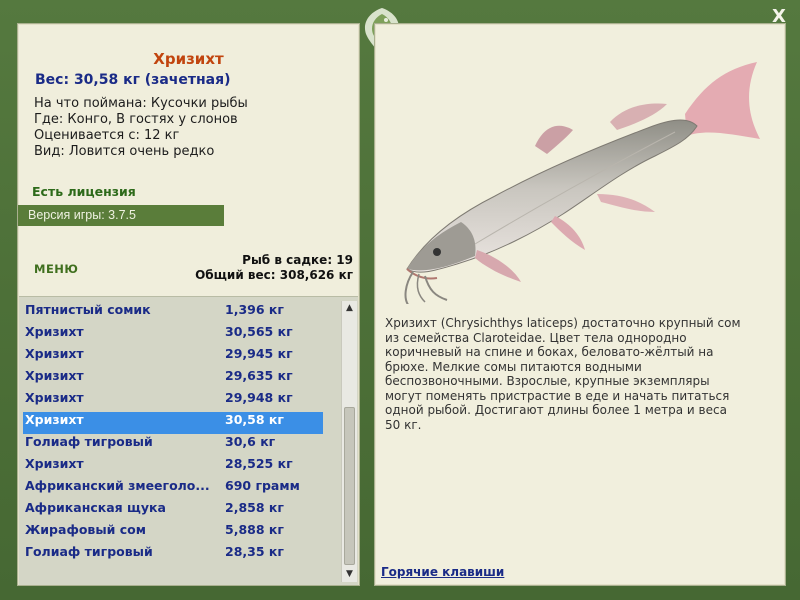  I want to click on catch-list-scrollbar: ▲ ▼, so click(349, 441).